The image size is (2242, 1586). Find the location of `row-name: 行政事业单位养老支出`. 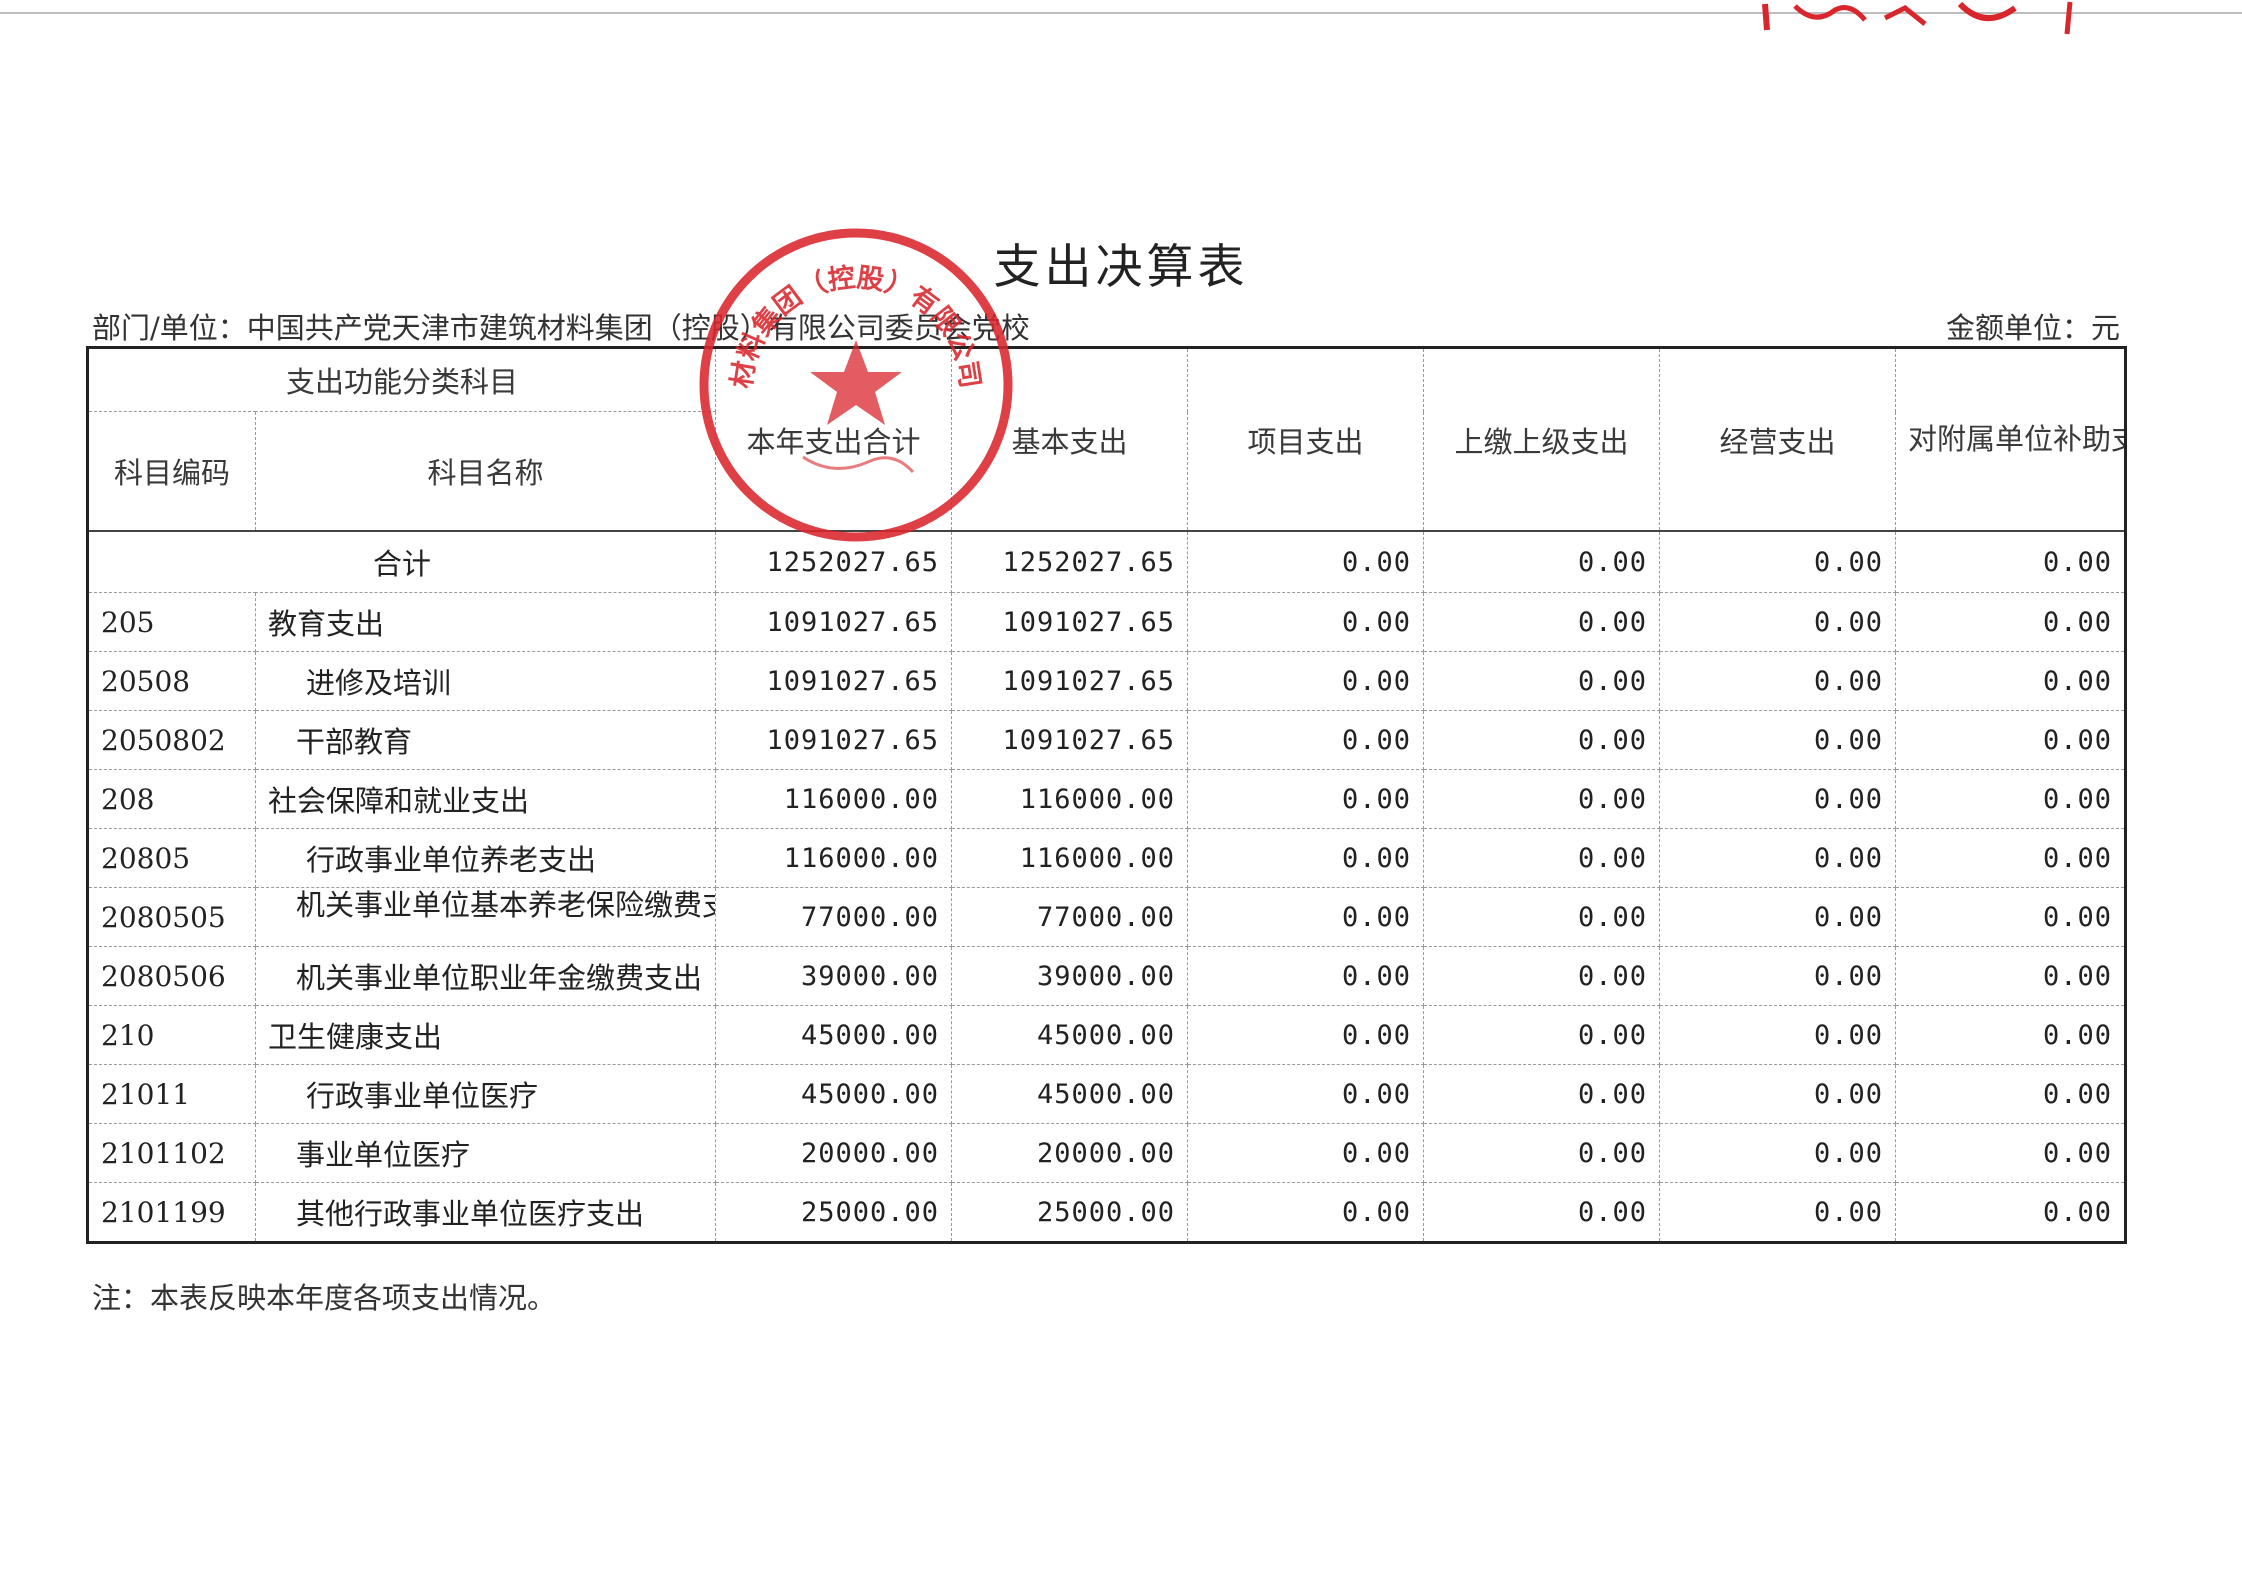

row-name: 行政事业单位养老支出 is located at coordinates (485, 858).